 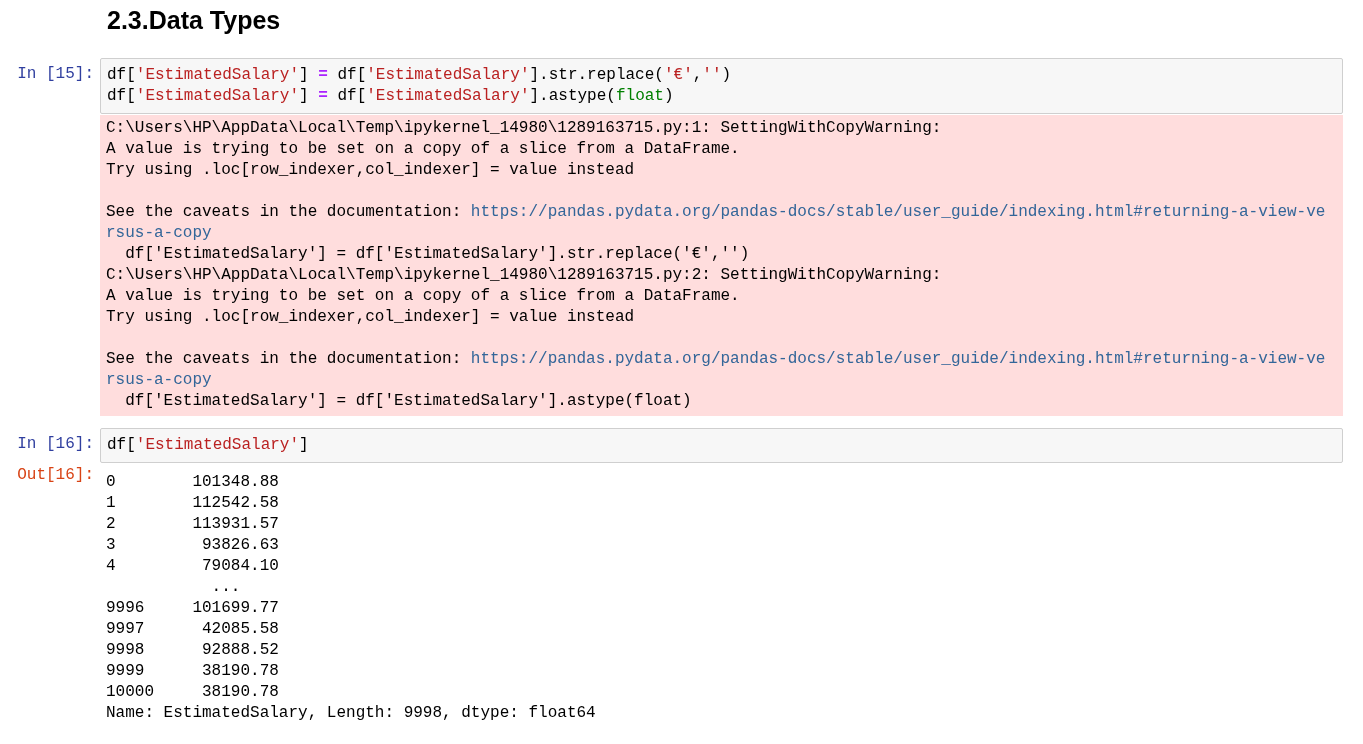 I want to click on input-prompt: In [16]:, so click(x=55, y=444).